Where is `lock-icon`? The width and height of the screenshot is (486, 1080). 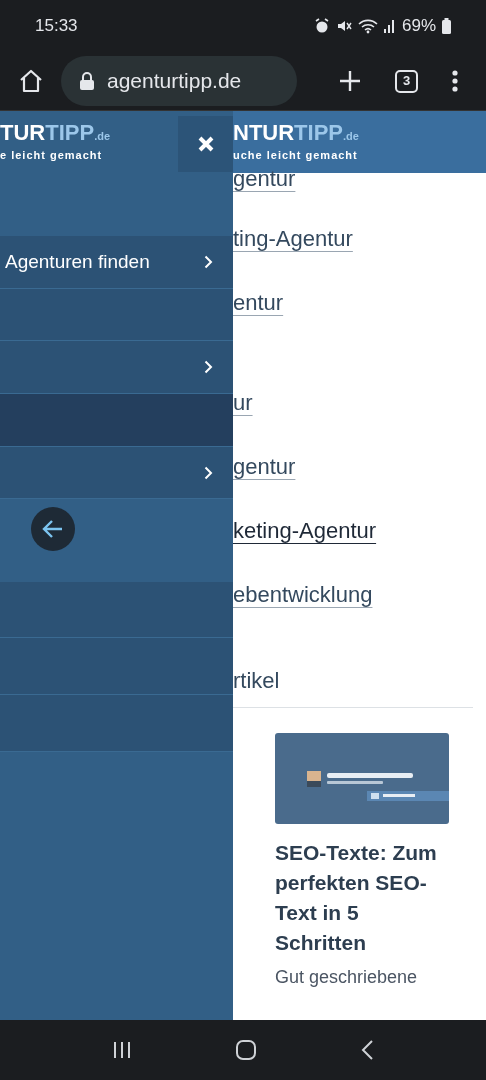 lock-icon is located at coordinates (87, 81).